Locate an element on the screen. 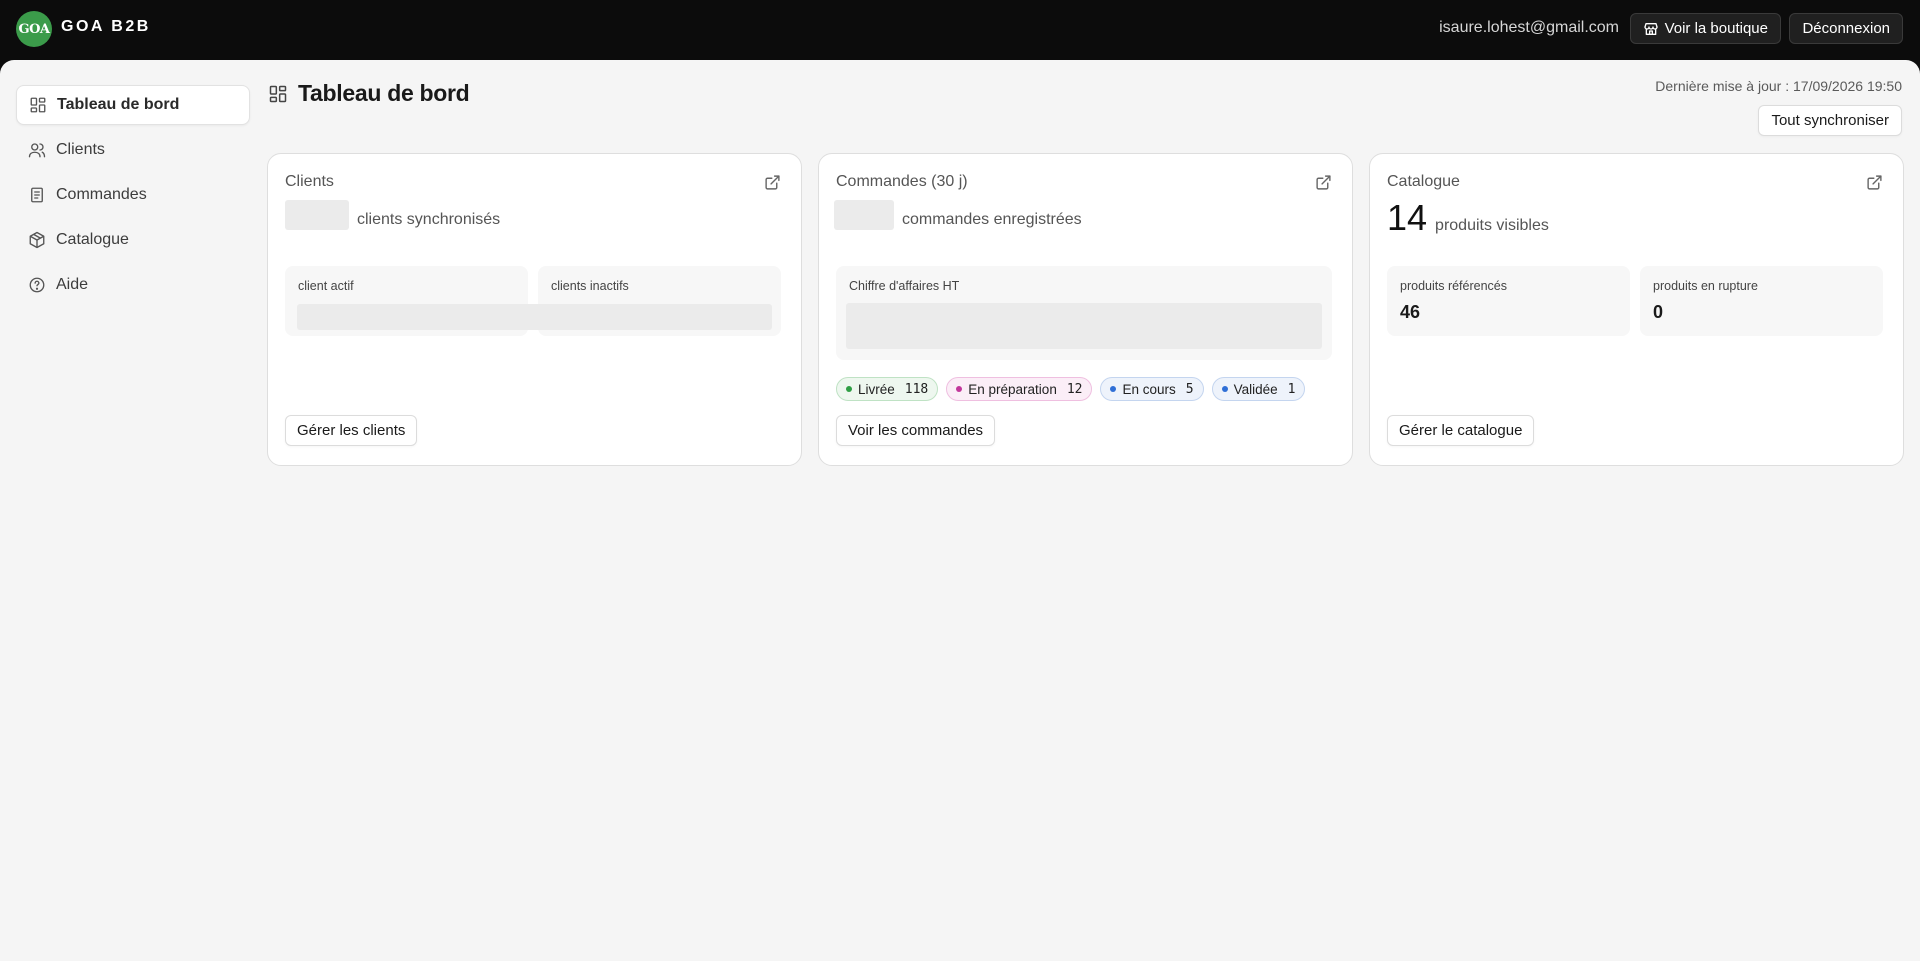  page-title: Tableau de bord is located at coordinates (384, 93).